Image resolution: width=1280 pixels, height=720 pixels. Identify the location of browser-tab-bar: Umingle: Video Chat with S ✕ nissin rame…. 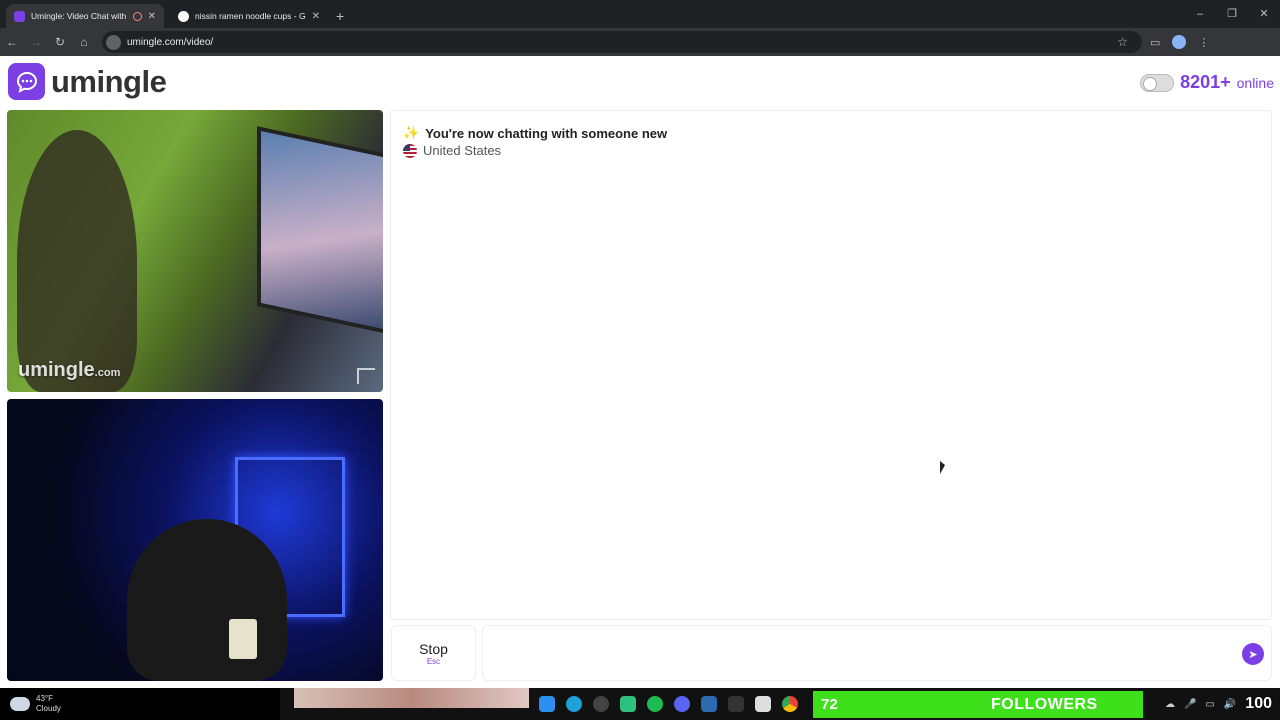
(640, 14).